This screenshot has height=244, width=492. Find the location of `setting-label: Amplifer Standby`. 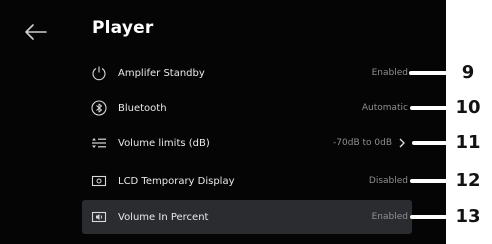

setting-label: Amplifer Standby is located at coordinates (161, 73).